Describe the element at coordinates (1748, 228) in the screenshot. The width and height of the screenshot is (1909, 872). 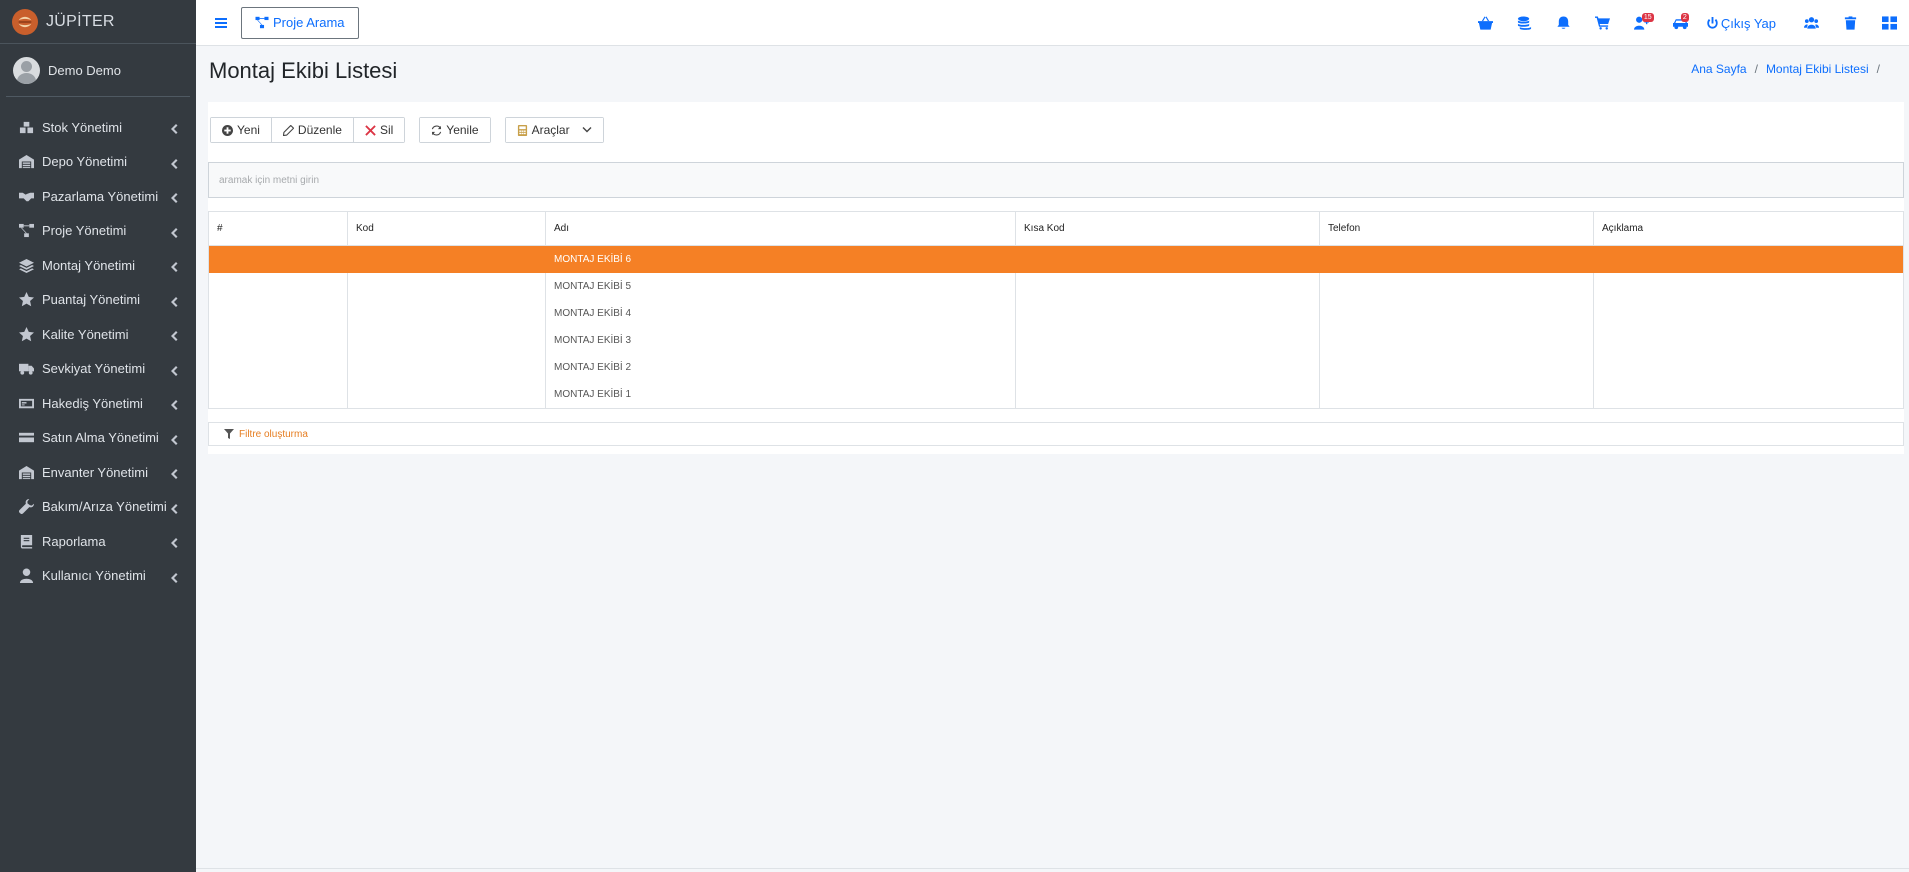
I see `column-header-aciklama: Açıklama` at that location.